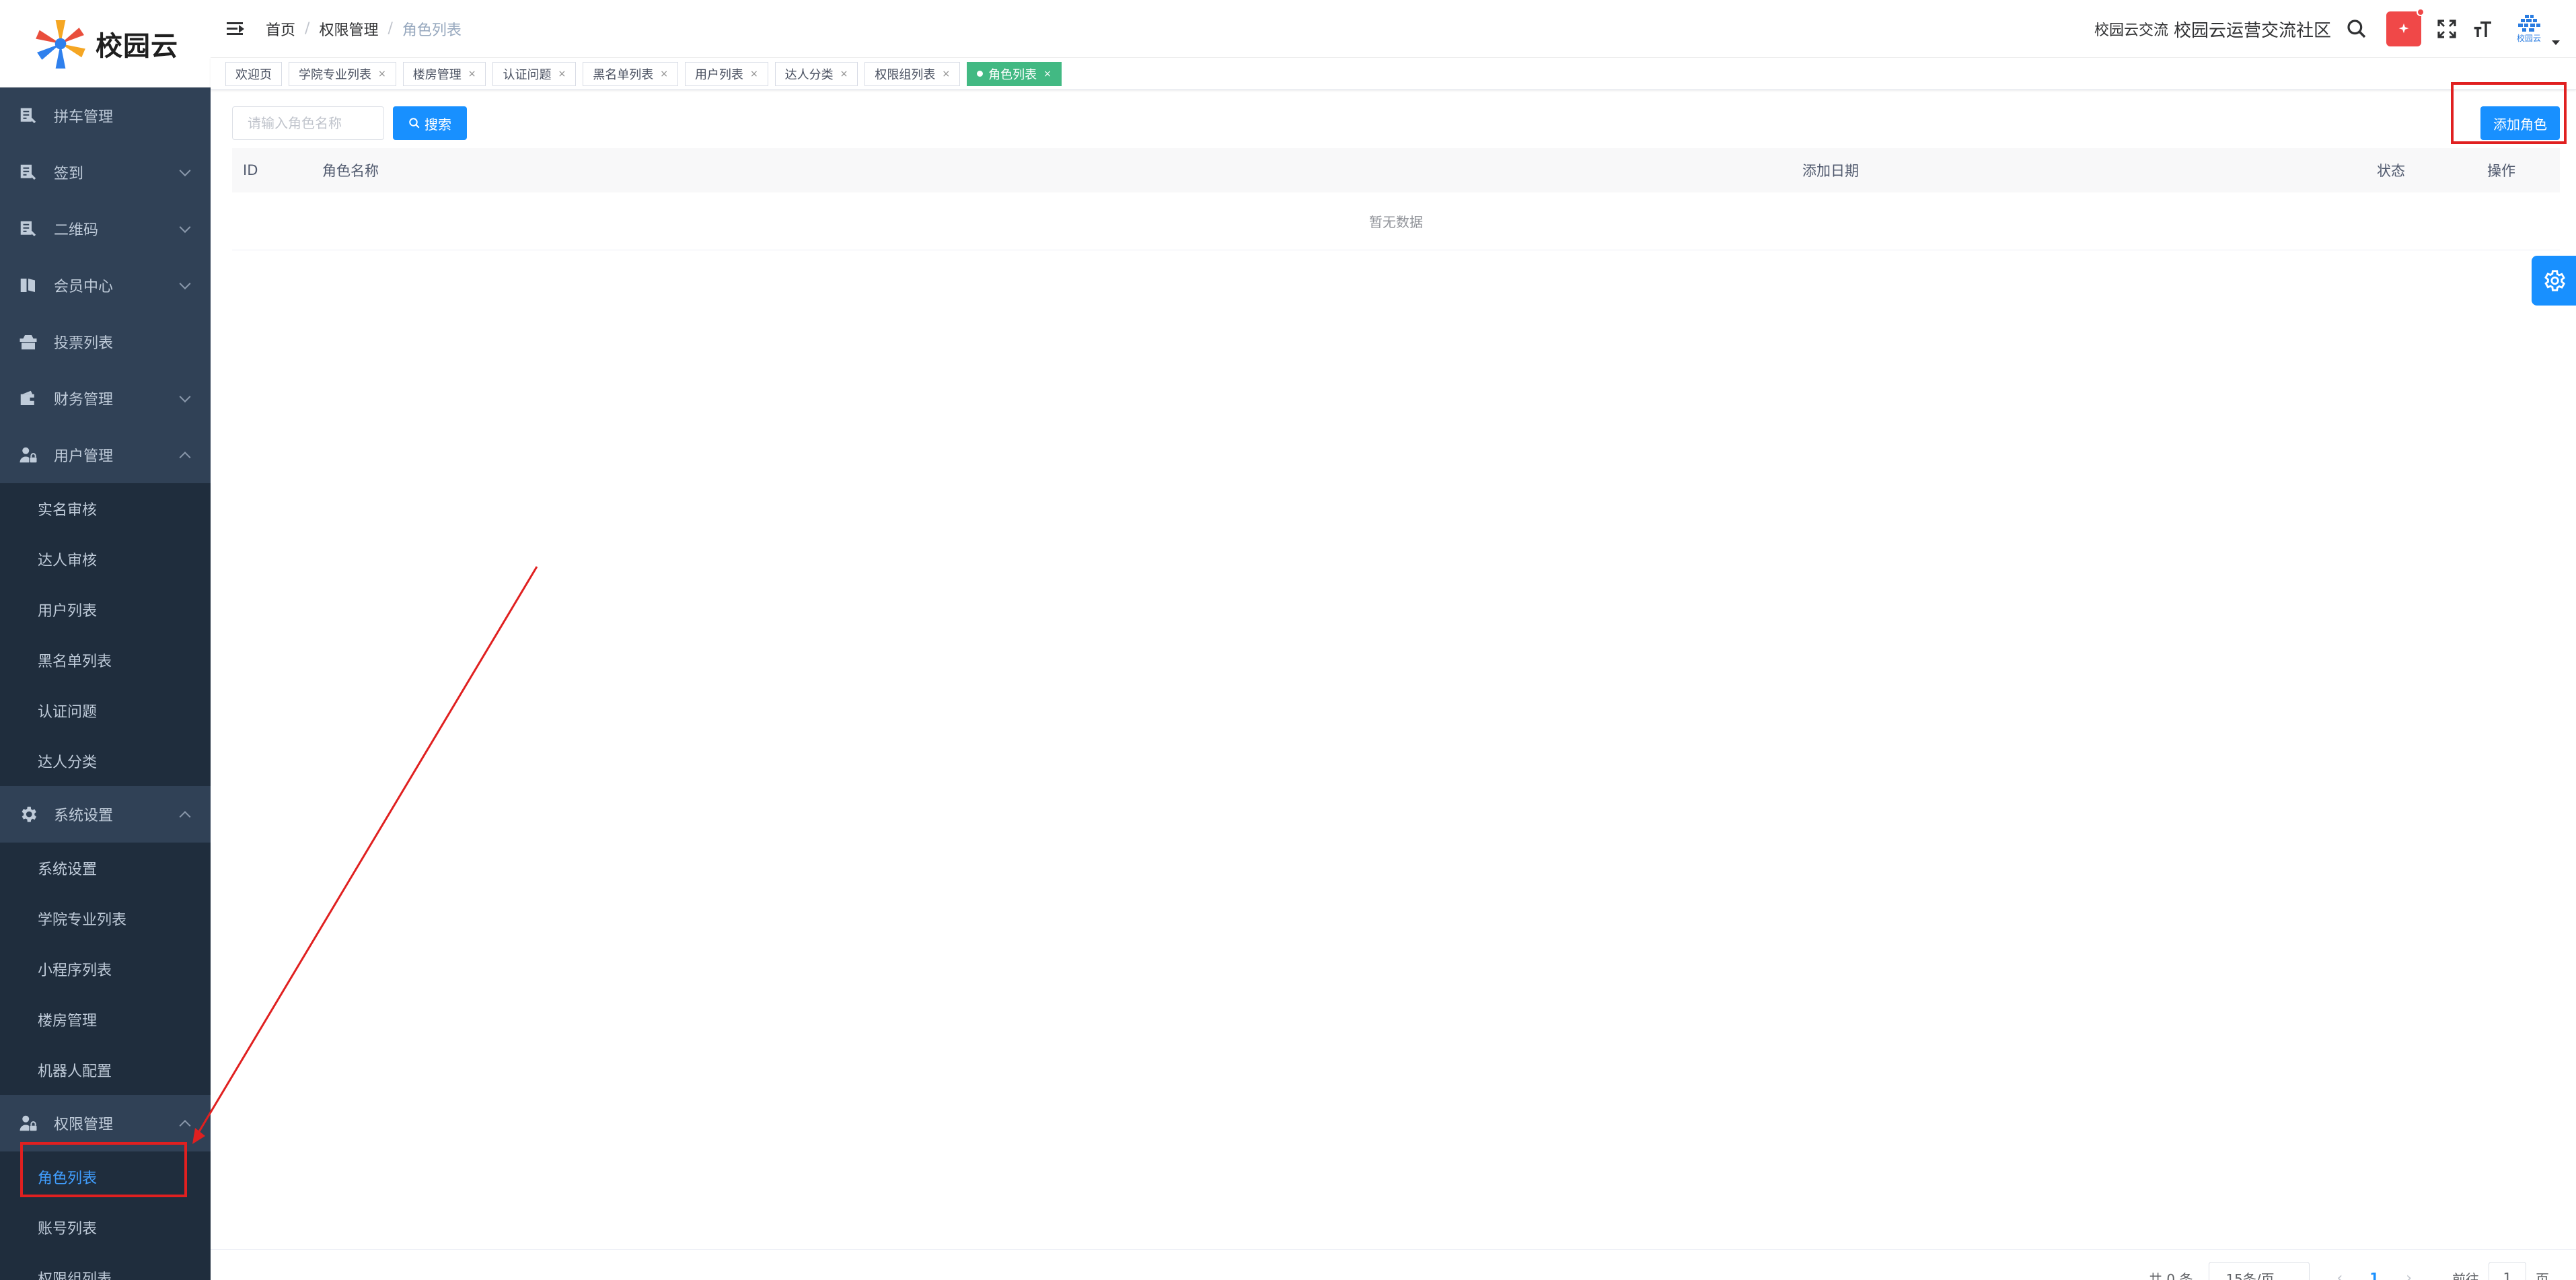 The width and height of the screenshot is (2576, 1280). Describe the element at coordinates (105, 660) in the screenshot. I see `sidebar-item: 黑名单列表` at that location.